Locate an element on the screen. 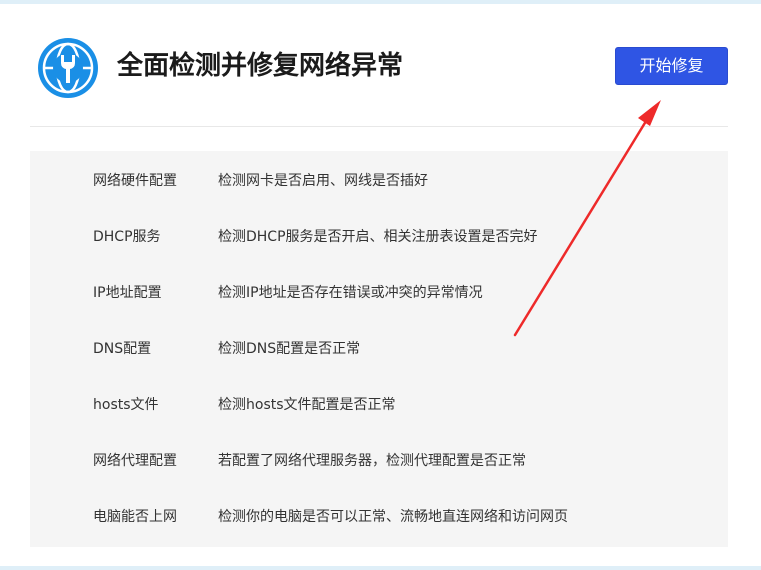 Image resolution: width=761 pixels, height=570 pixels. check-row-hosts: hosts文件 检测hosts文件配置是否正常 is located at coordinates (379, 405).